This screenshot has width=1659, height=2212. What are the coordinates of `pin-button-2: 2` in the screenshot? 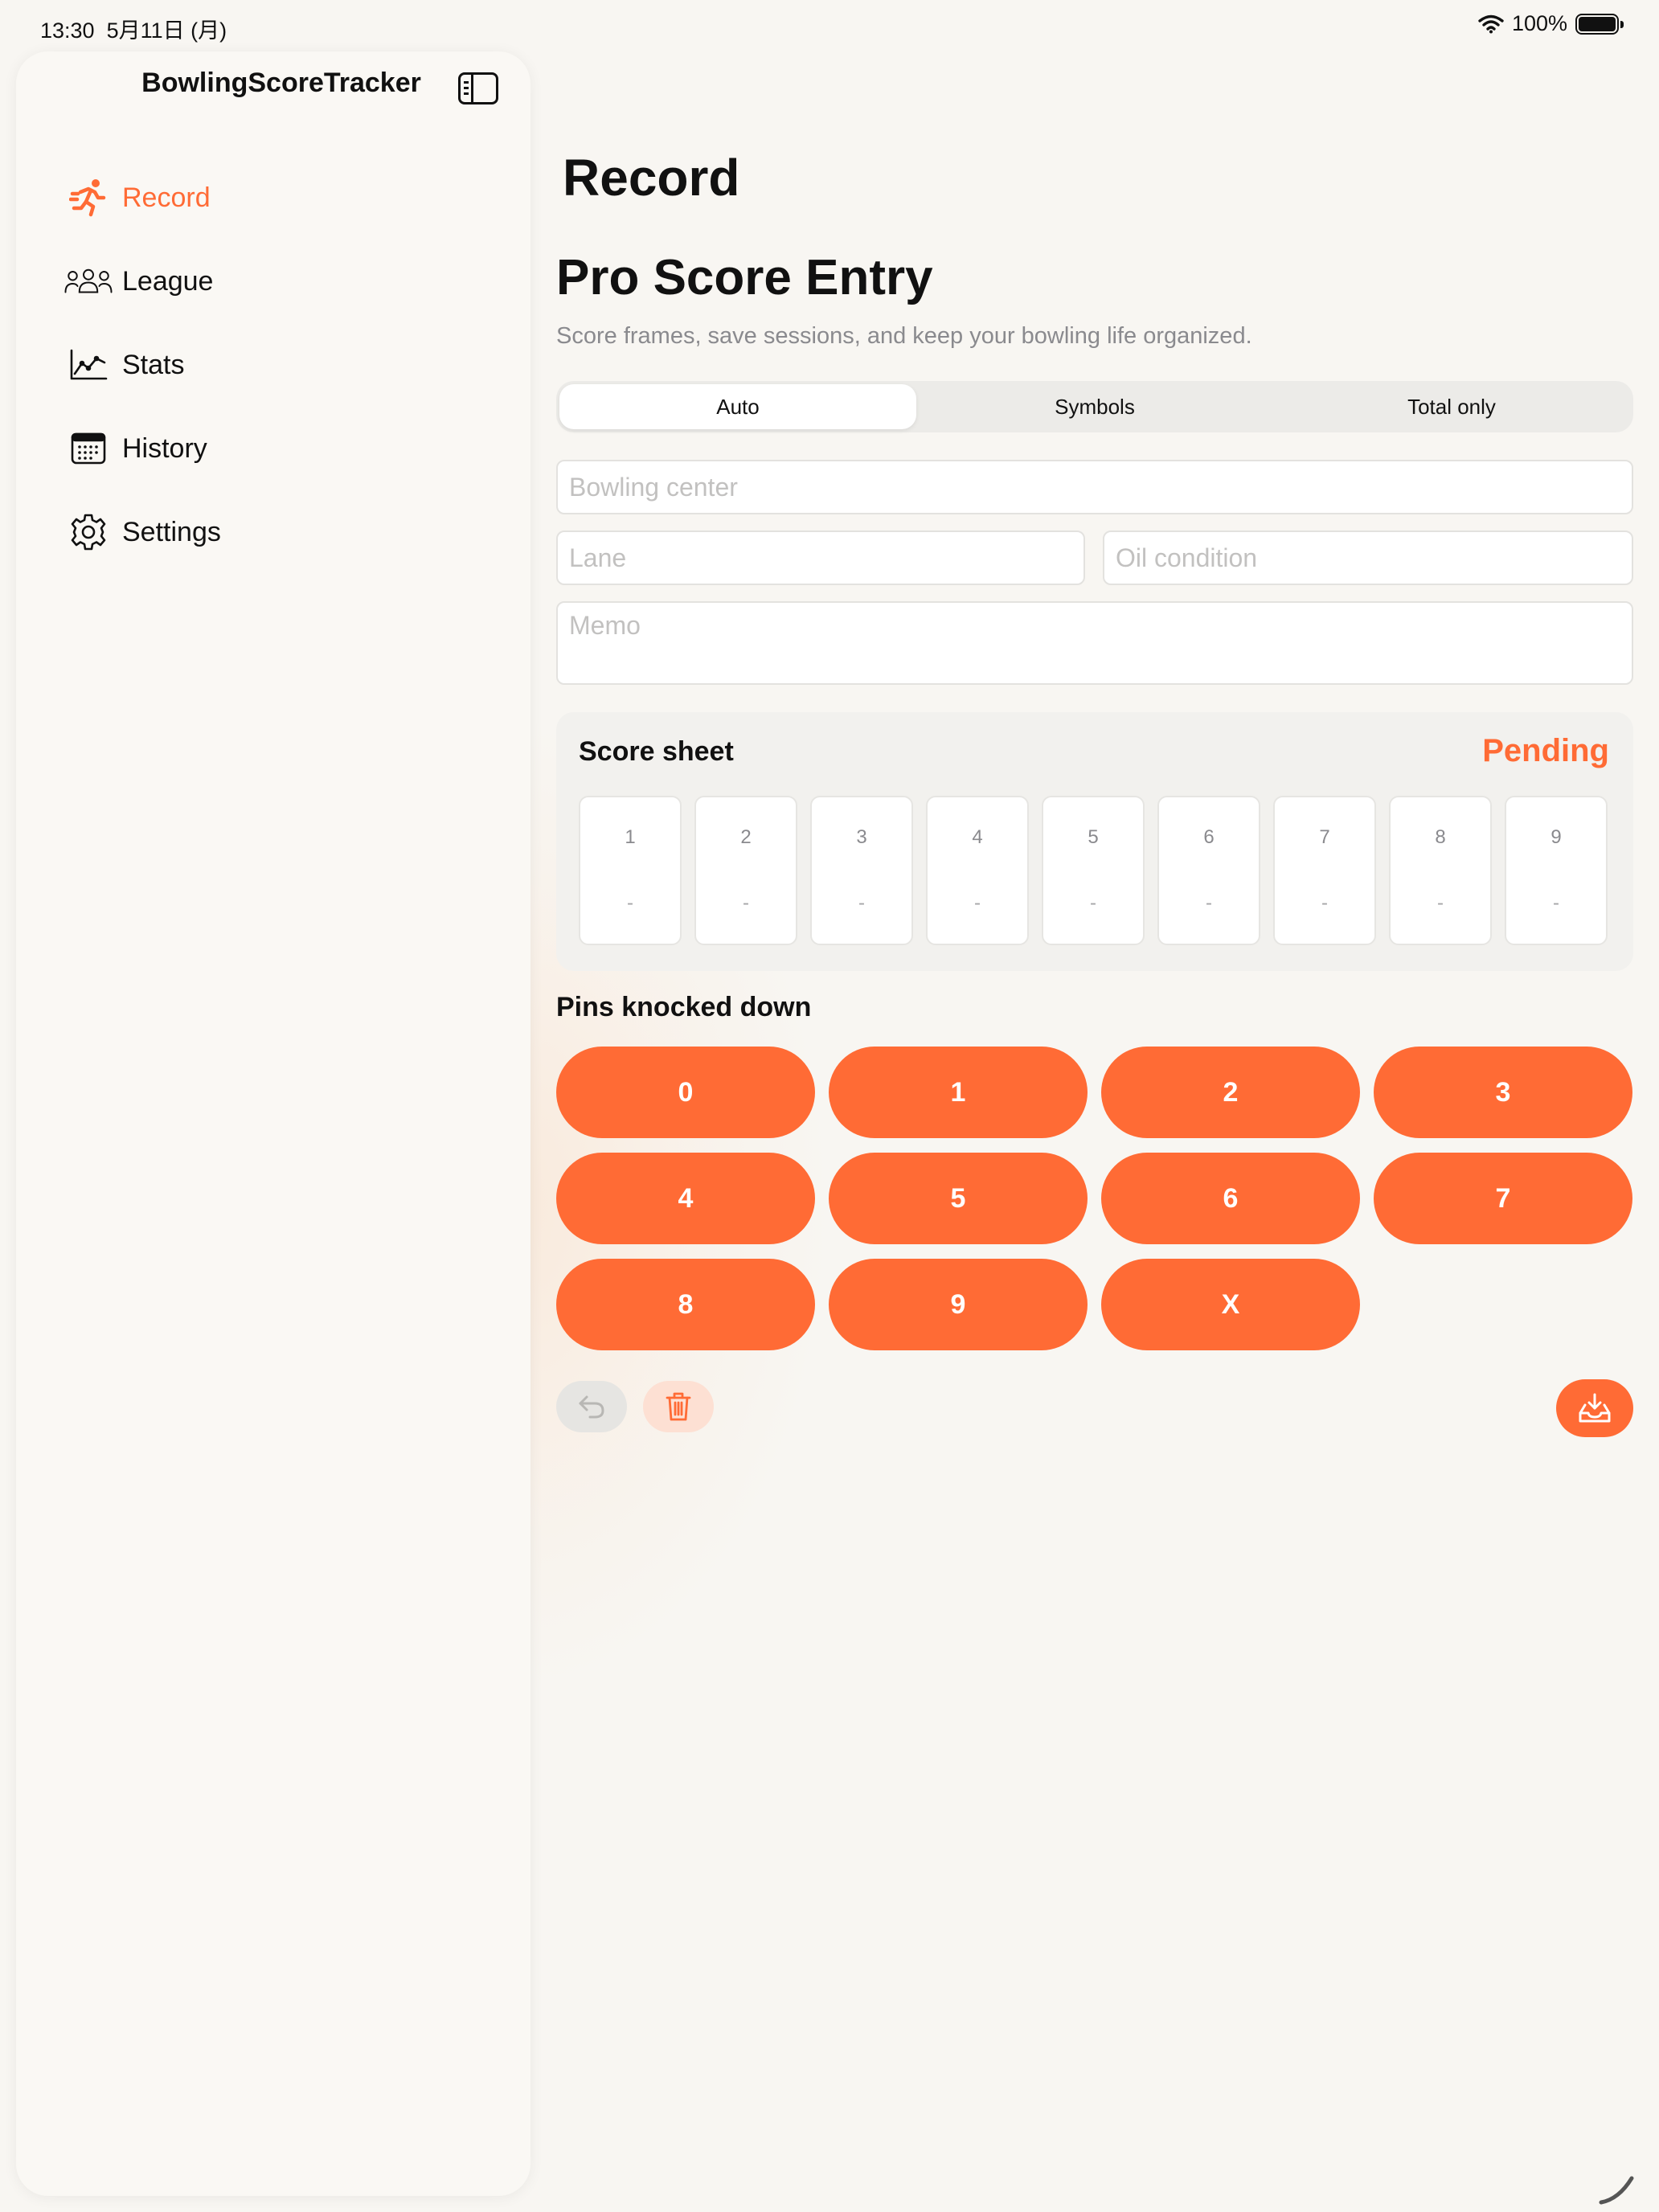 It's located at (1230, 1092).